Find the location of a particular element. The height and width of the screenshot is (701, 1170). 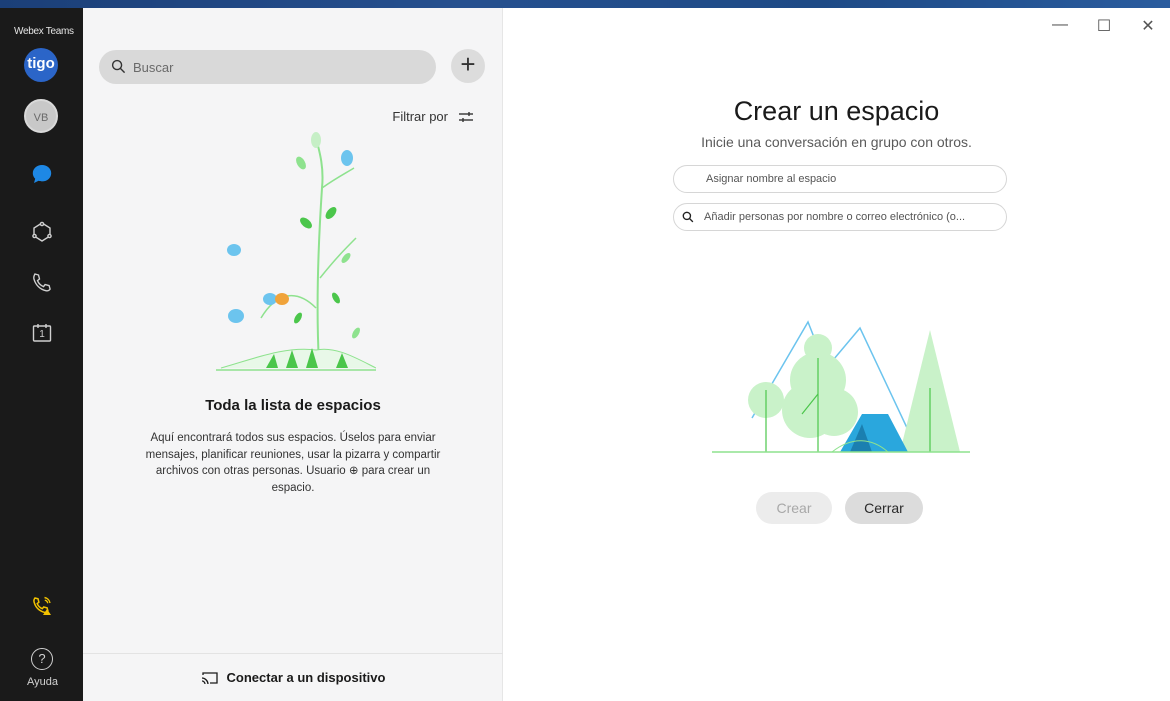

avatar: VB is located at coordinates (41, 116).